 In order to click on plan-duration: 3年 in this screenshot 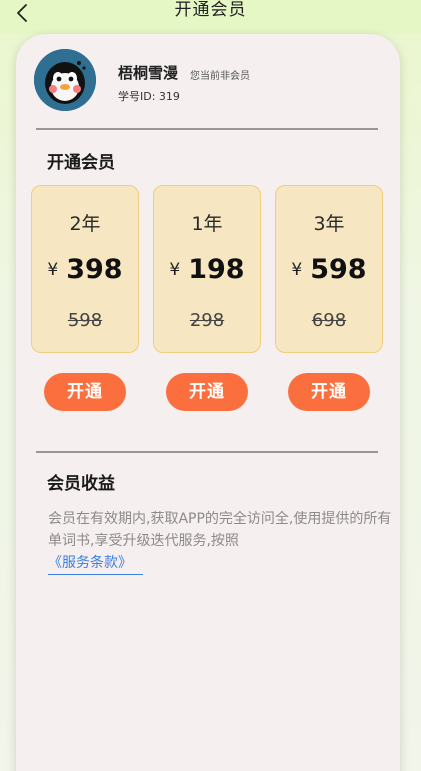, I will do `click(329, 224)`.